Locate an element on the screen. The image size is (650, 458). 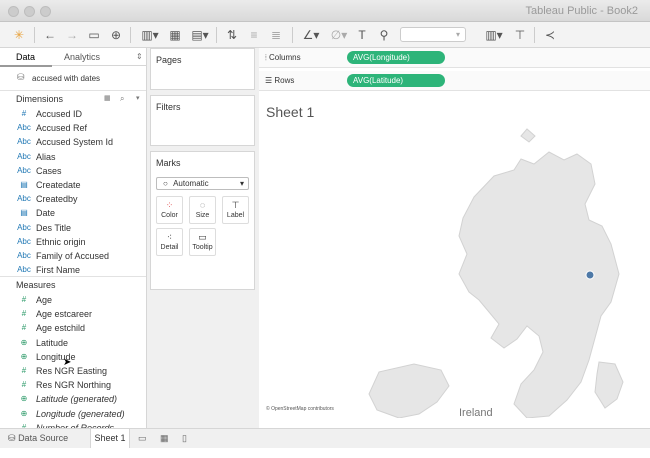
clear-icon: ▤▾ is located at coordinates (200, 35).